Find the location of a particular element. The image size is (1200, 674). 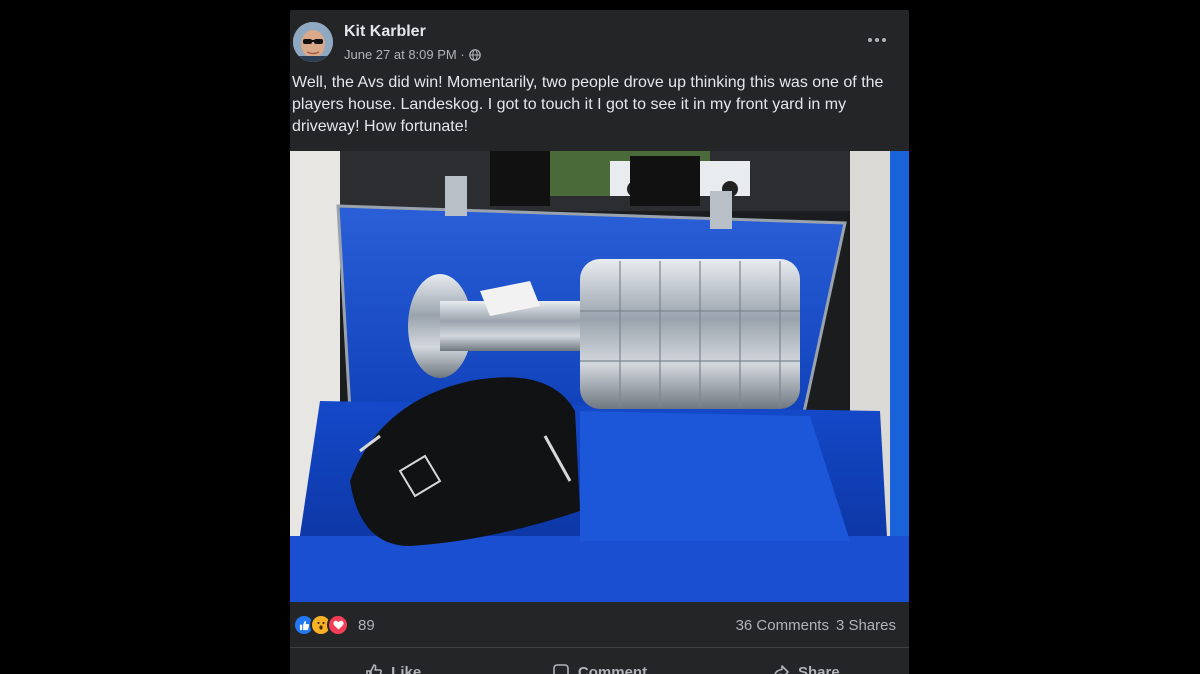

post-stats: 36 Comments 3 Shares is located at coordinates (816, 625).